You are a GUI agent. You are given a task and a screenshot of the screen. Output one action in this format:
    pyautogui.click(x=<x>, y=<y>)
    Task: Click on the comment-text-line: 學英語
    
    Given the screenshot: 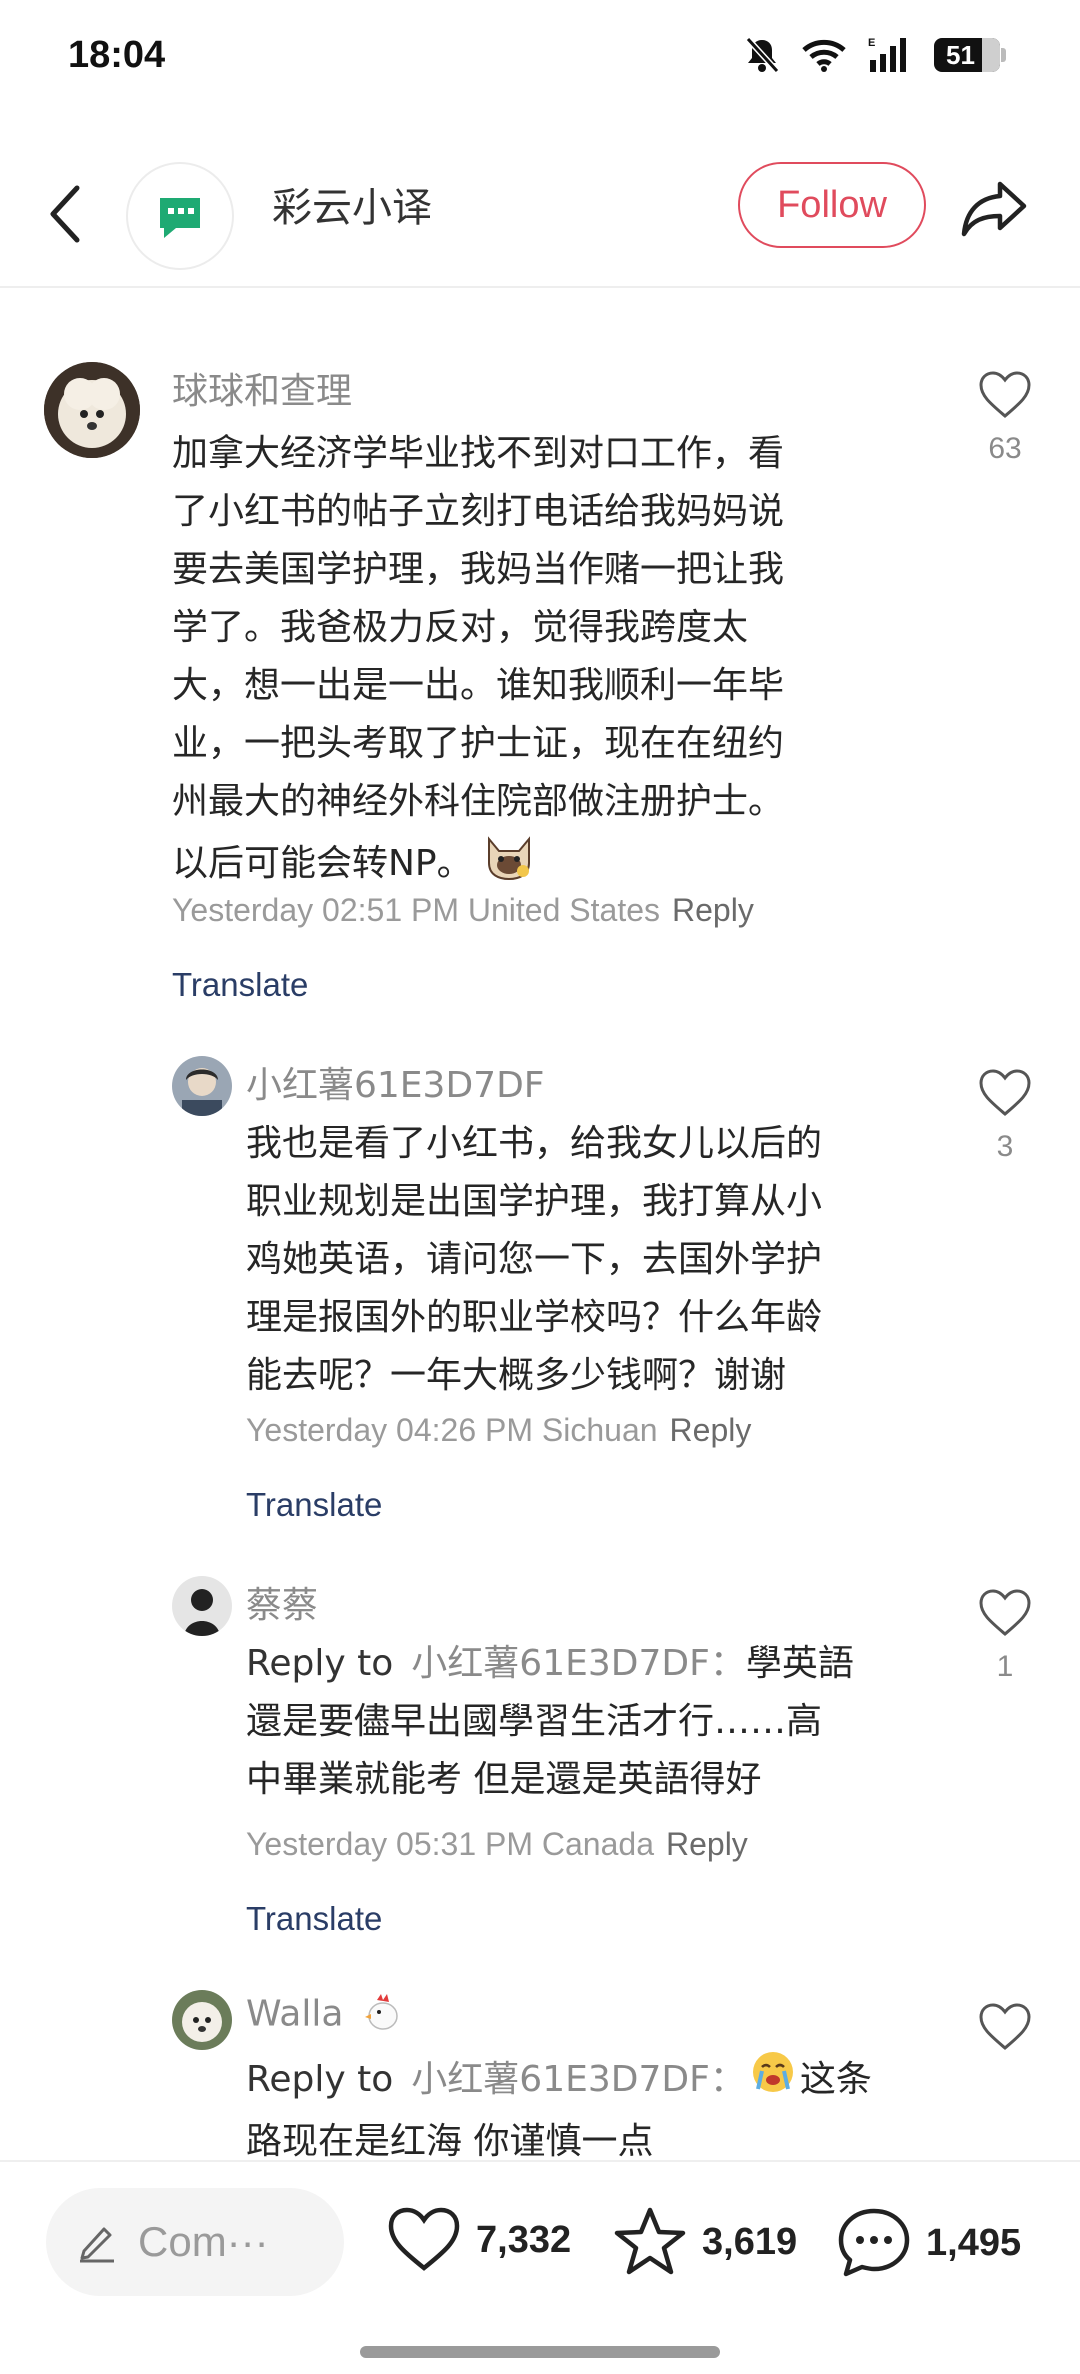 What is the action you would take?
    pyautogui.click(x=799, y=1663)
    